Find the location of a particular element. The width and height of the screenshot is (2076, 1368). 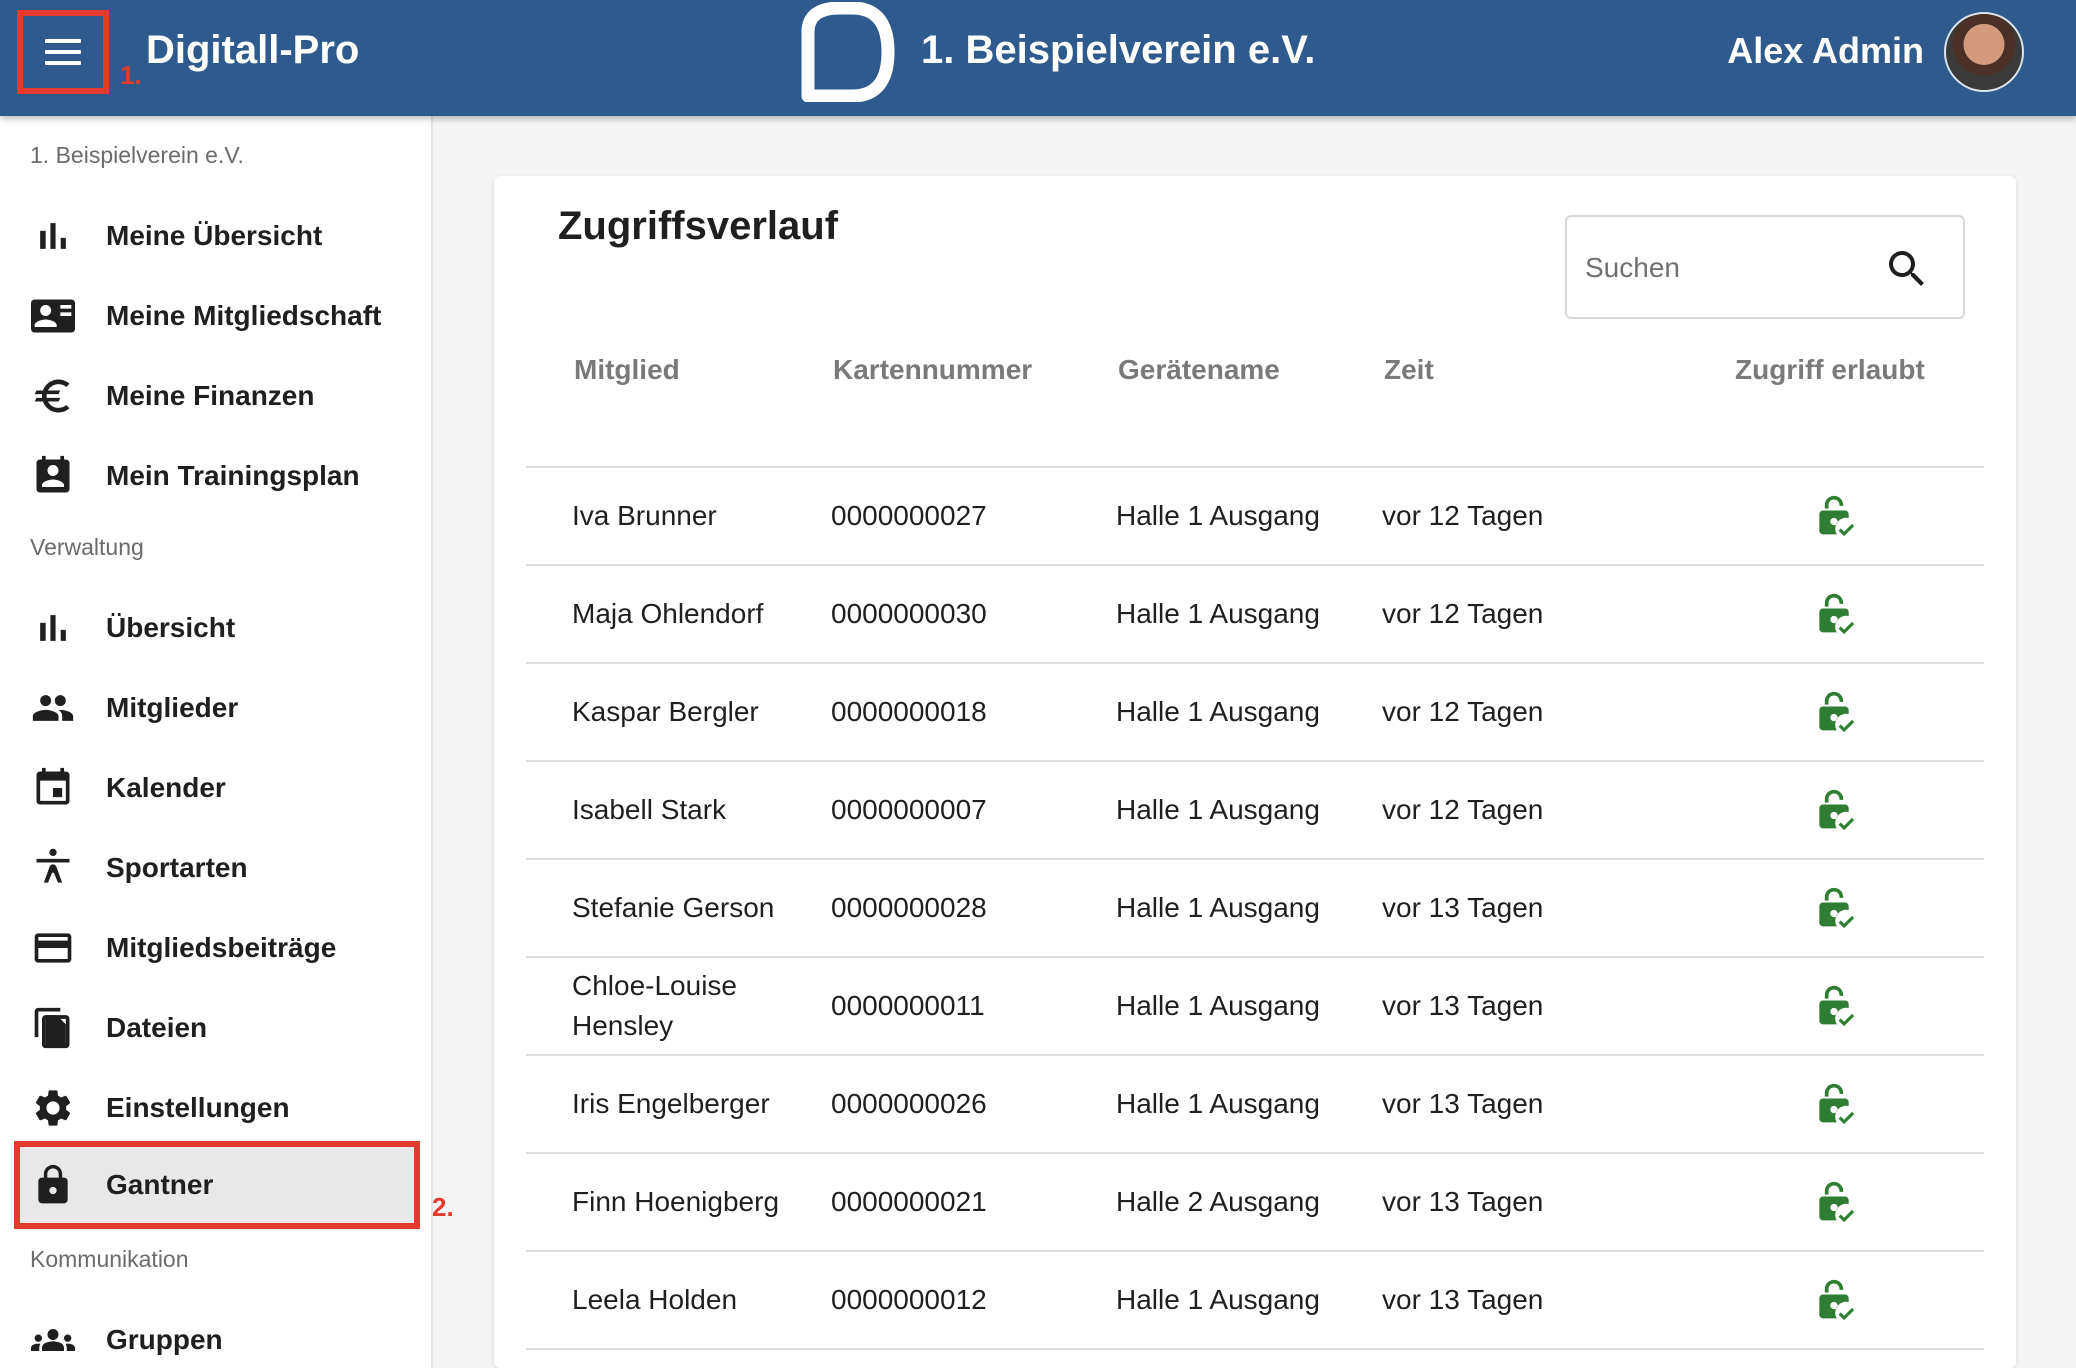

column-header-zeit: Zeit is located at coordinates (1409, 370).